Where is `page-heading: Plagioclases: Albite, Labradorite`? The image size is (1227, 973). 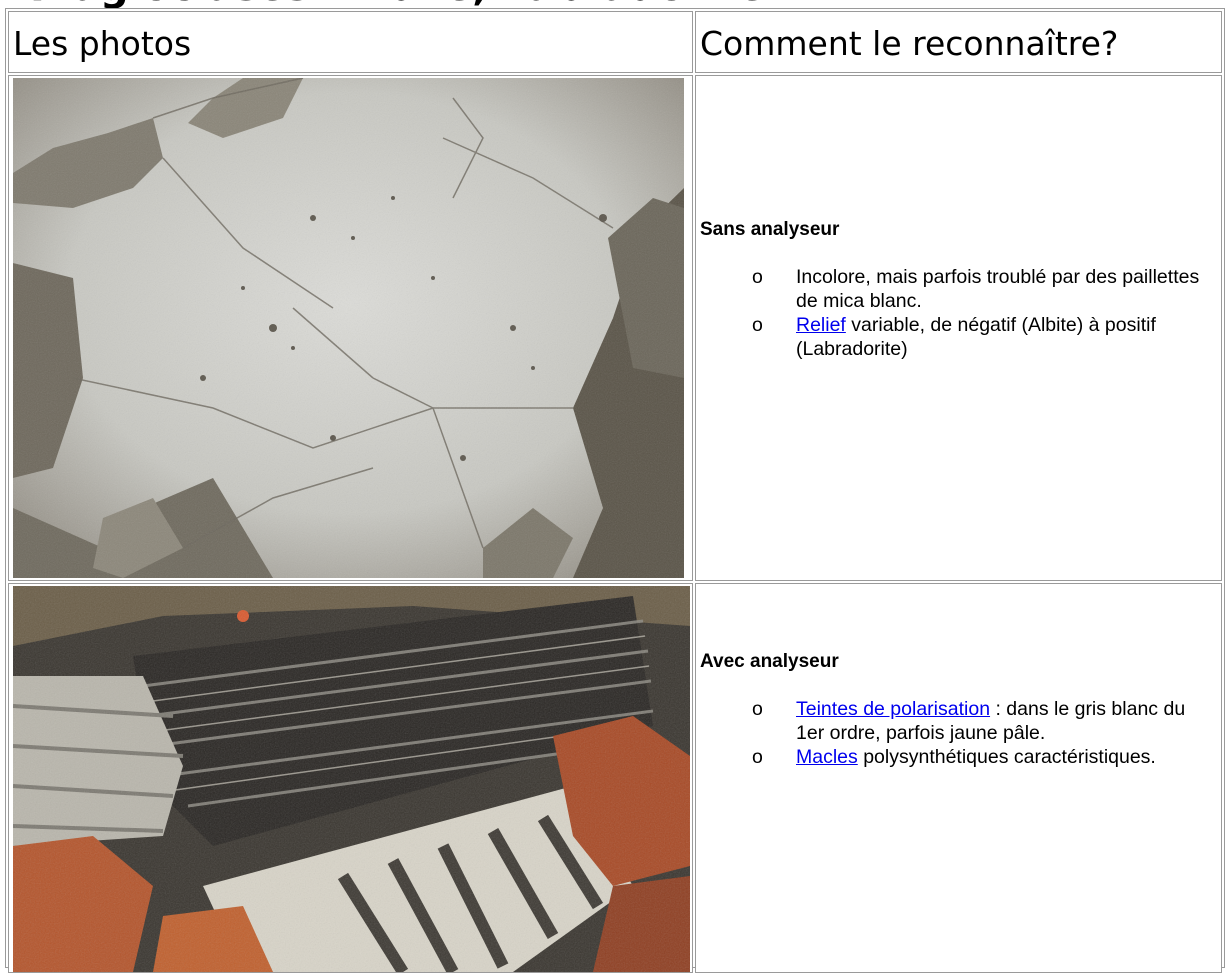 page-heading: Plagioclases: Albite, Labradorite is located at coordinates (613, 4).